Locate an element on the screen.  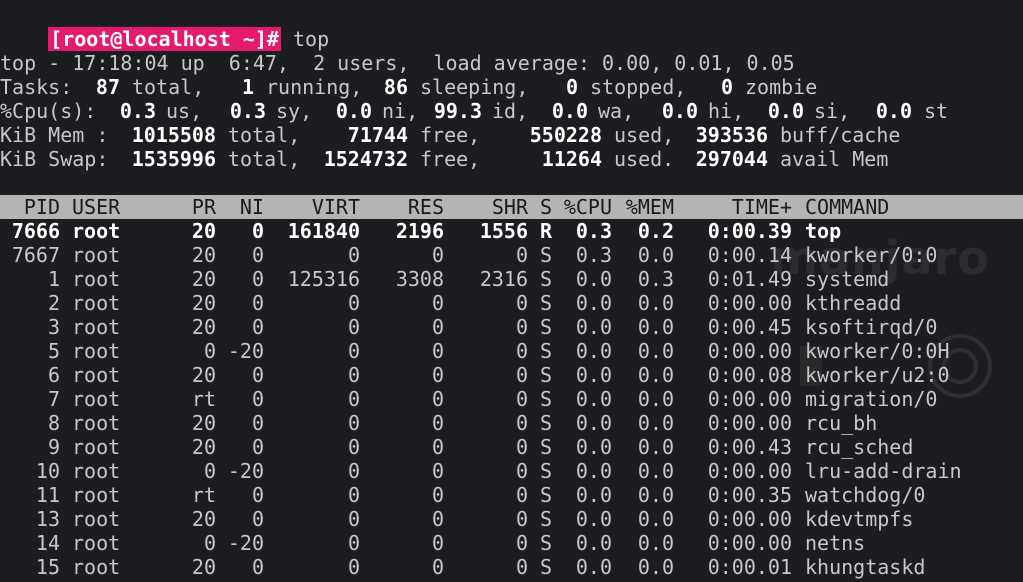
mem-free-label: free, is located at coordinates (450, 135).